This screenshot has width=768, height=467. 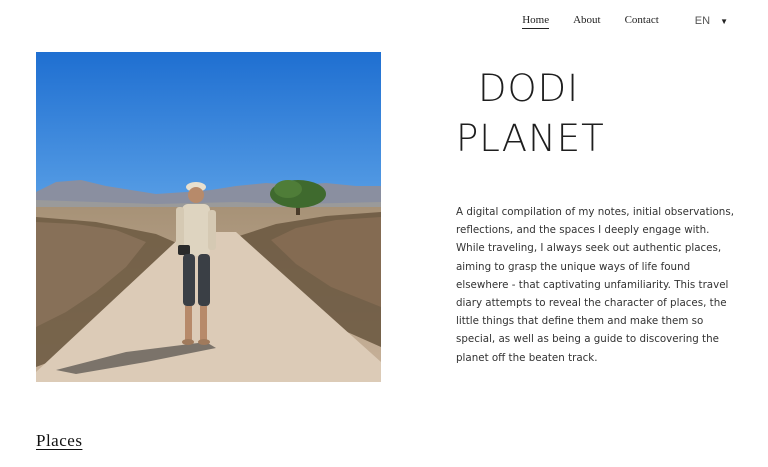 I want to click on site-title: DODI PLANET, so click(x=530, y=114).